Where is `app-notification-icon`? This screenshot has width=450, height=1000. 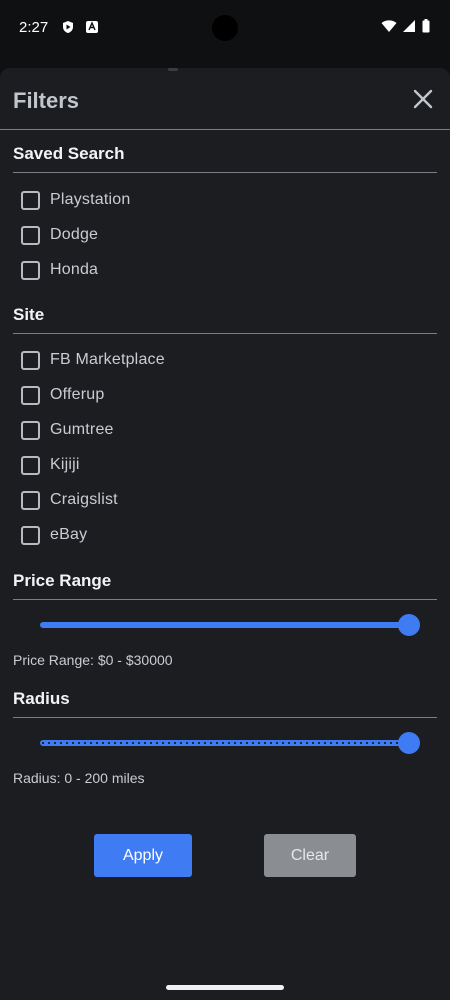 app-notification-icon is located at coordinates (92, 27).